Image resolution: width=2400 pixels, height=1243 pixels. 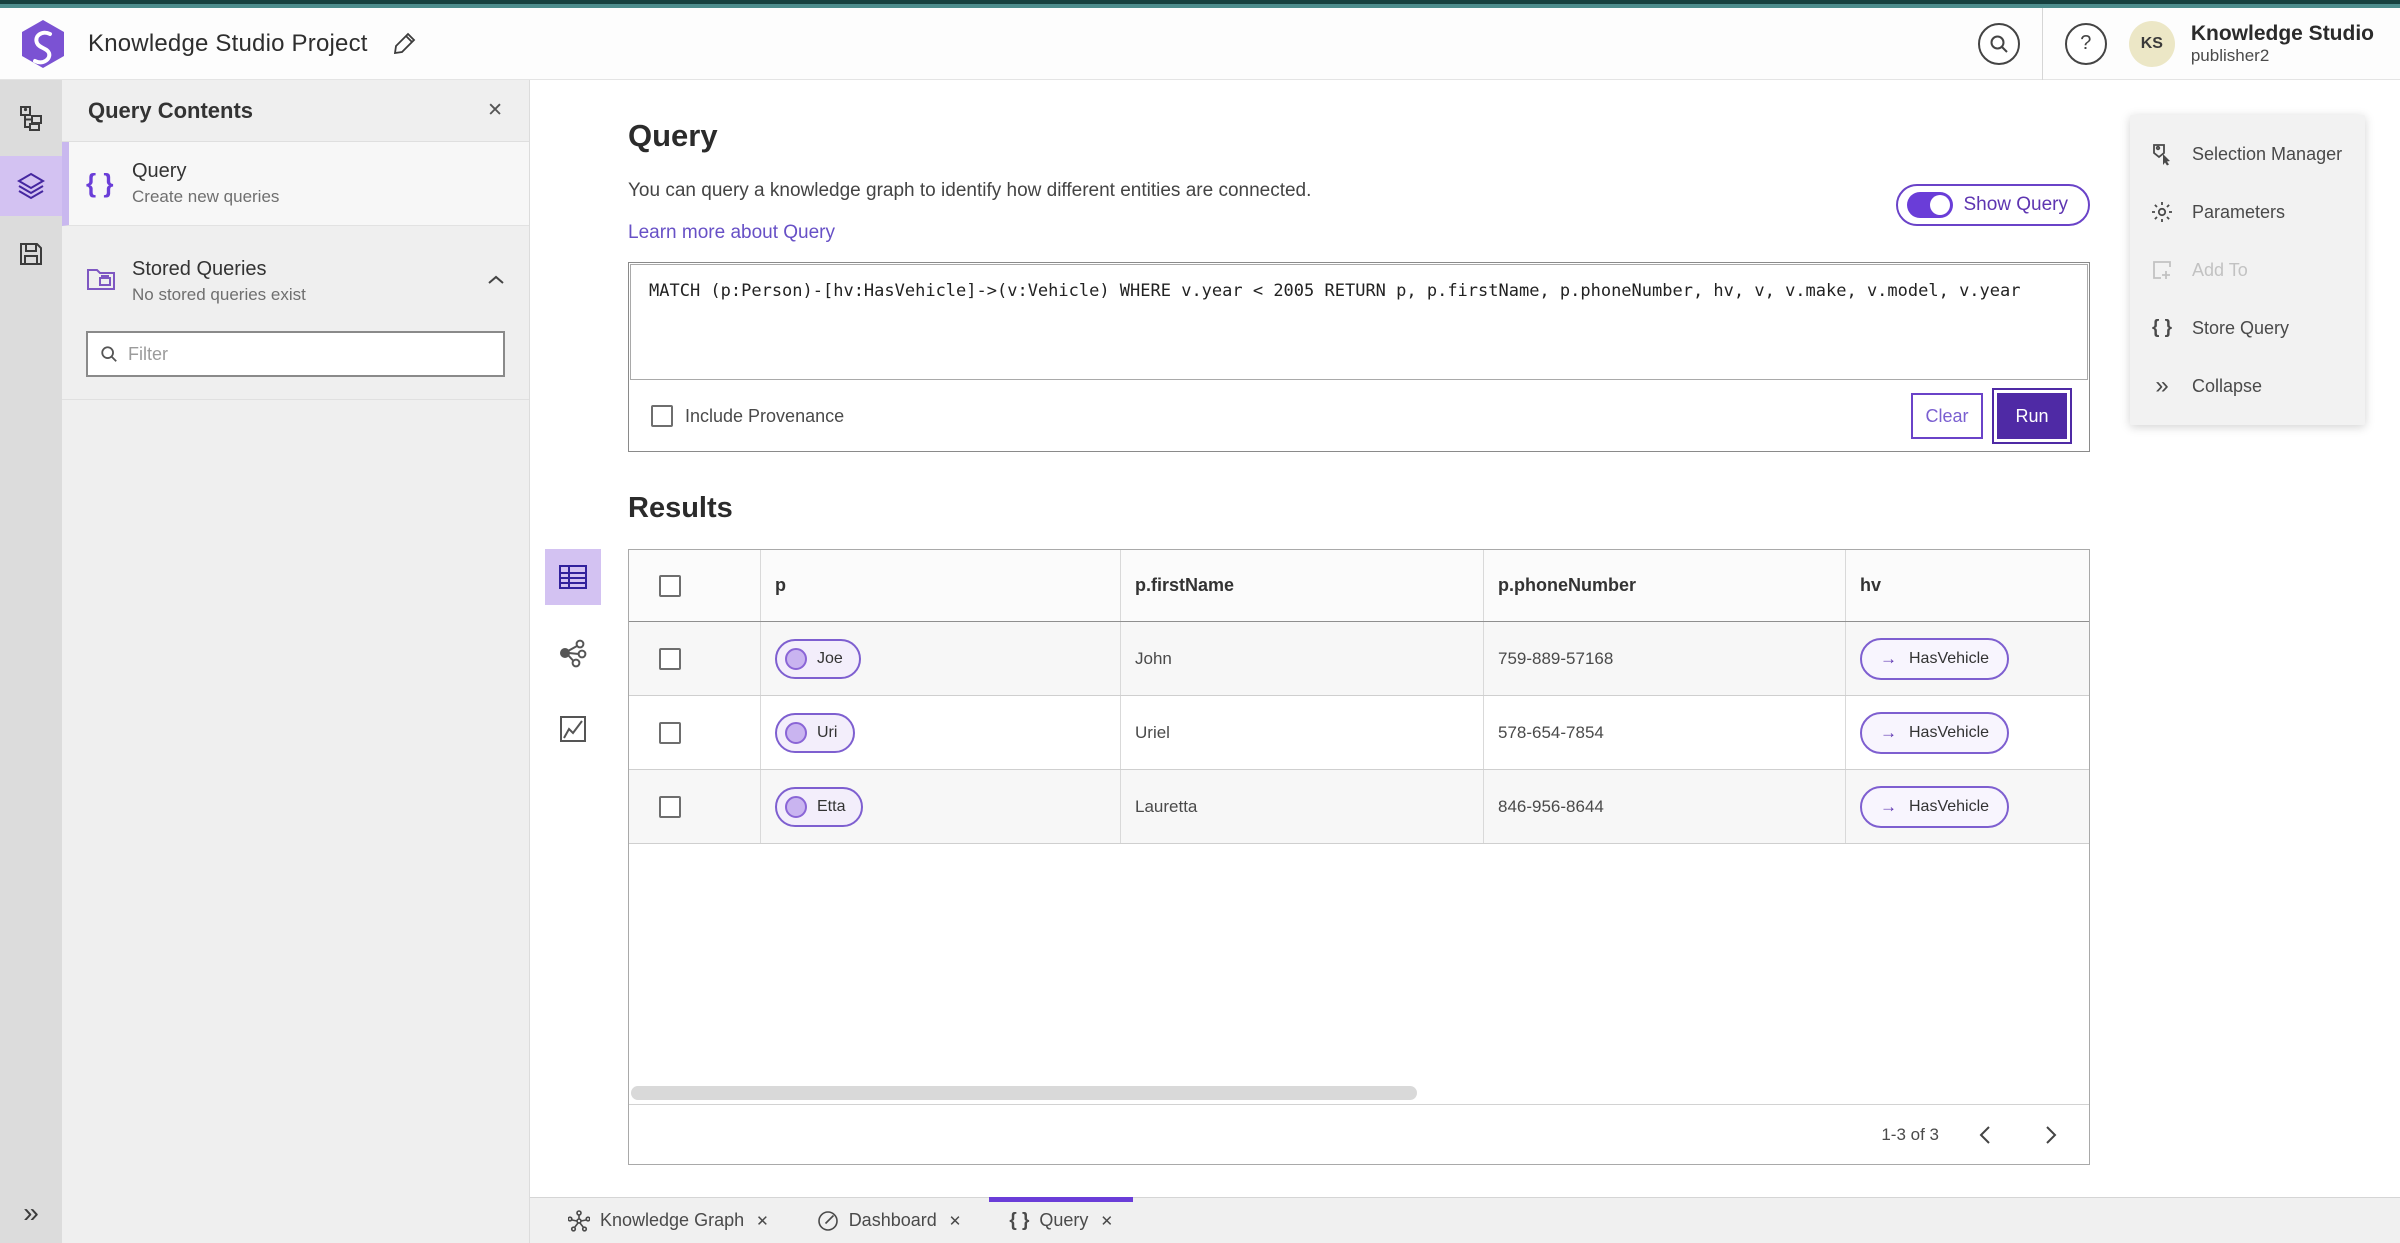 I want to click on table-empty-area, so click(x=1359, y=963).